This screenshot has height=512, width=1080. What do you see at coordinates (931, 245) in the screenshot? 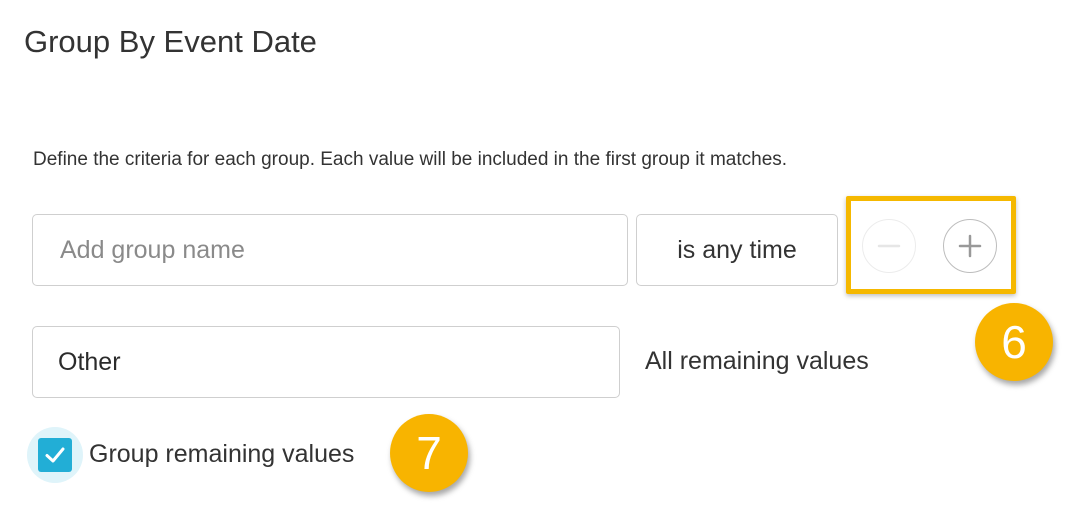
I see `buttons-highlight-box` at bounding box center [931, 245].